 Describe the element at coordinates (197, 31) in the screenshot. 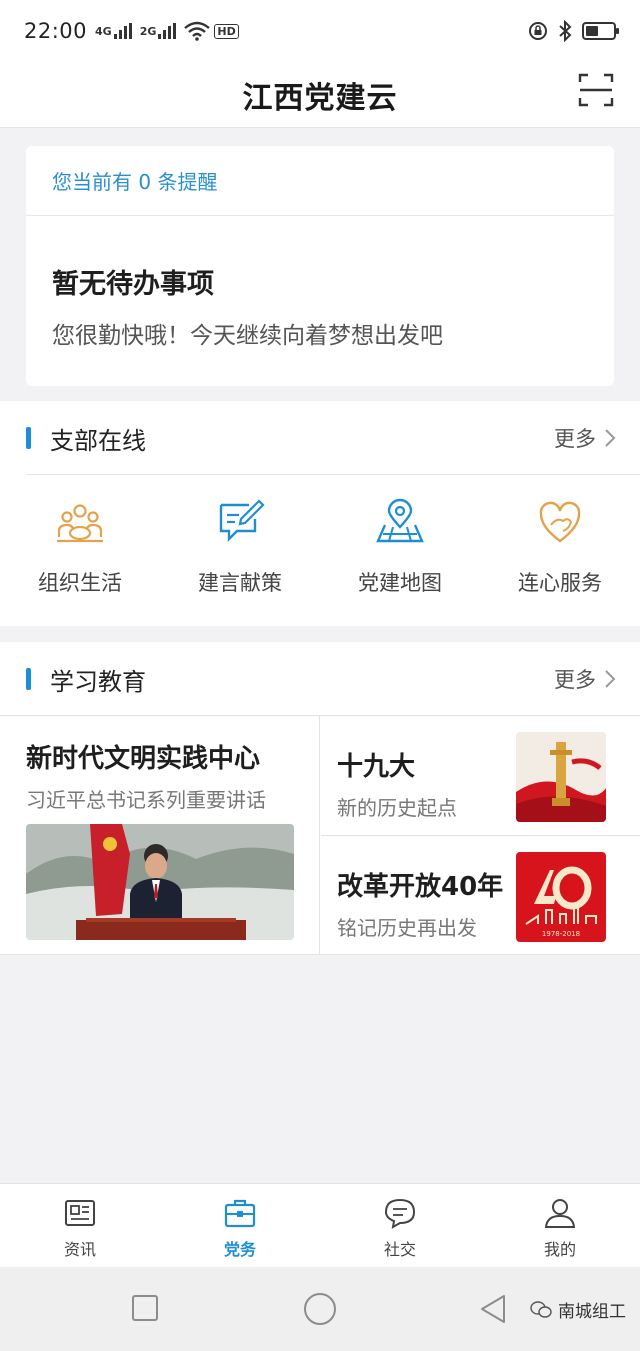

I see `wifi-icon` at that location.